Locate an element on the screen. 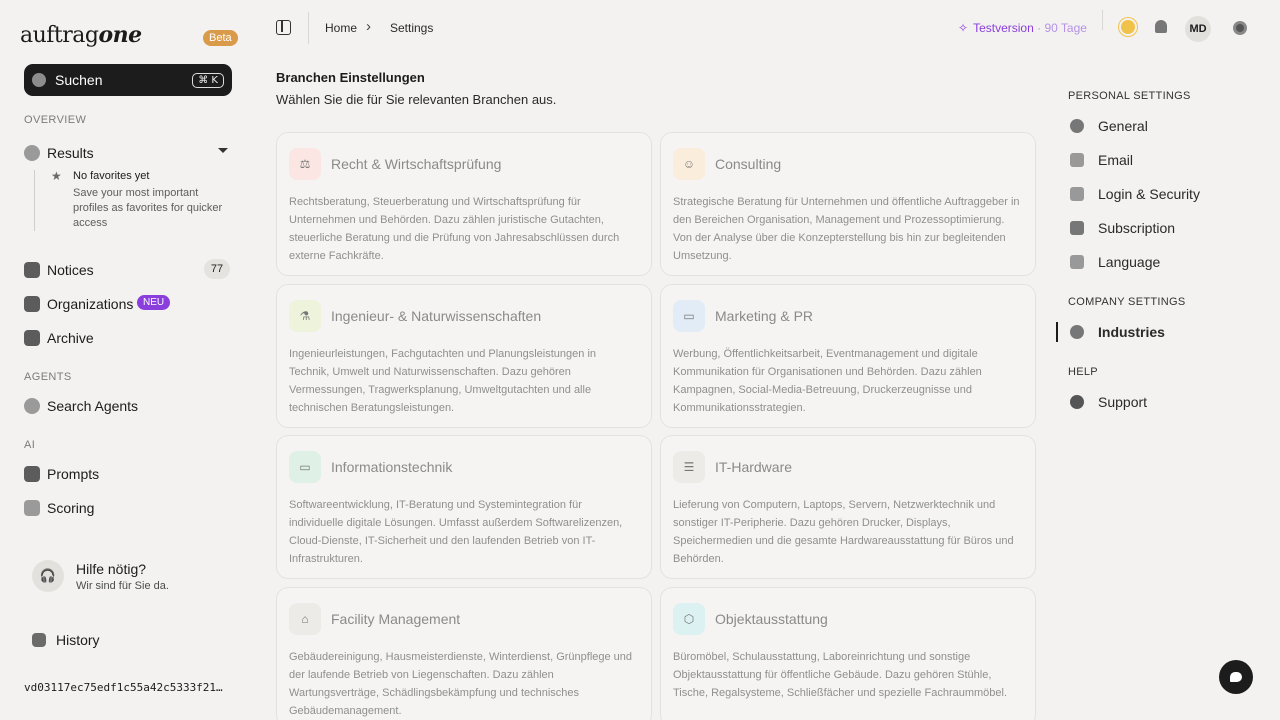  sidebar-item-organizations: Organizations is located at coordinates (78, 304).